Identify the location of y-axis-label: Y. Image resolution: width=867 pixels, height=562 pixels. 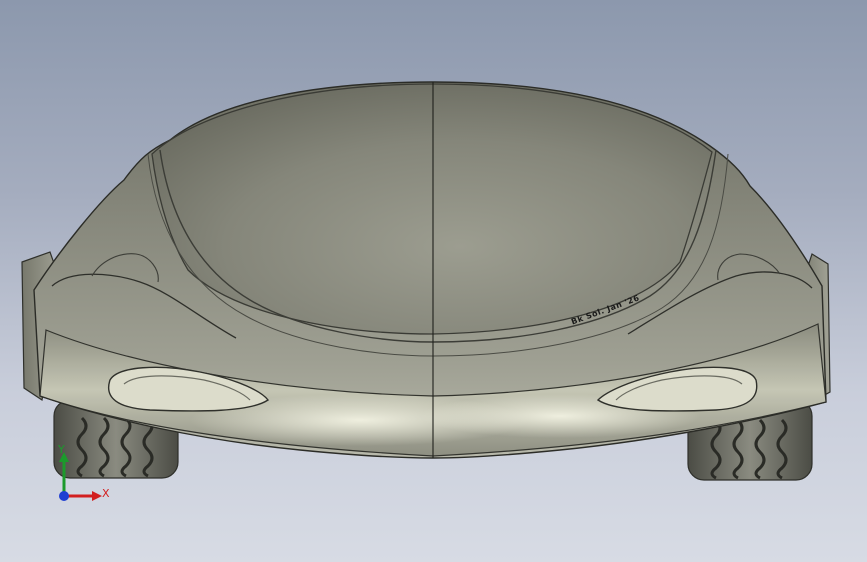
(61, 449).